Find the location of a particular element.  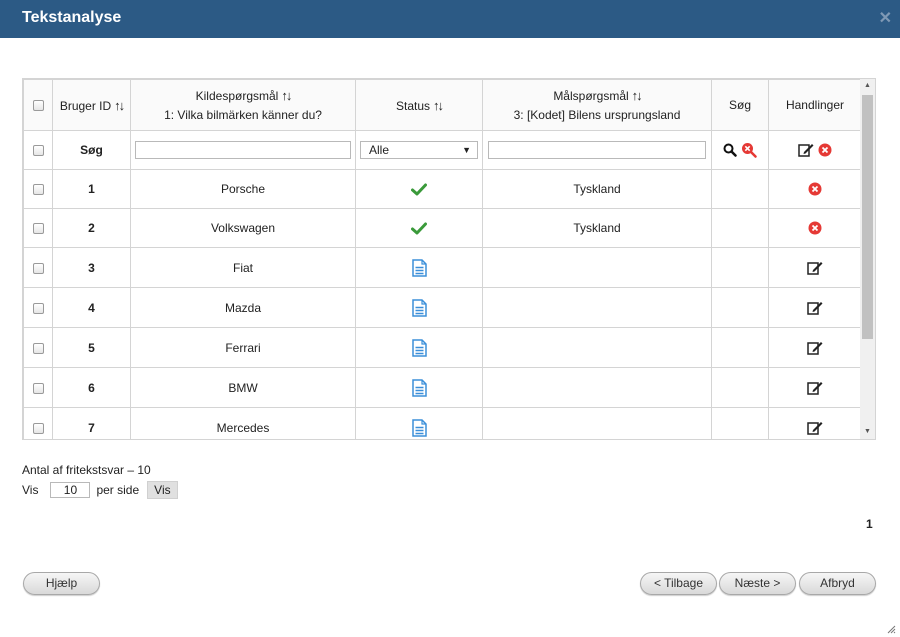

table-row: 4 Mazda is located at coordinates (442, 307).